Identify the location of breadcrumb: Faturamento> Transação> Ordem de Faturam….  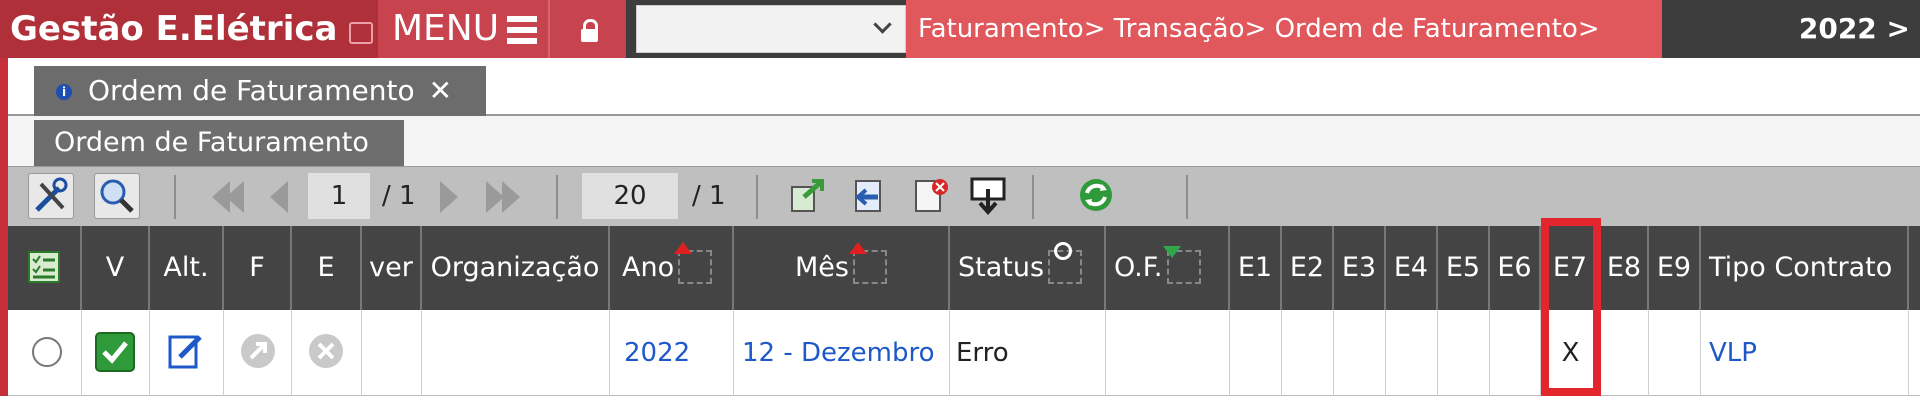
(1284, 29).